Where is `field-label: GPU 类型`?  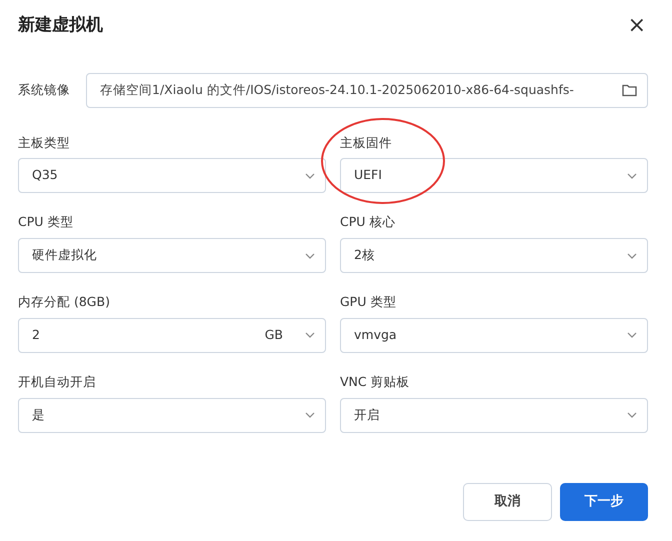 field-label: GPU 类型 is located at coordinates (369, 302).